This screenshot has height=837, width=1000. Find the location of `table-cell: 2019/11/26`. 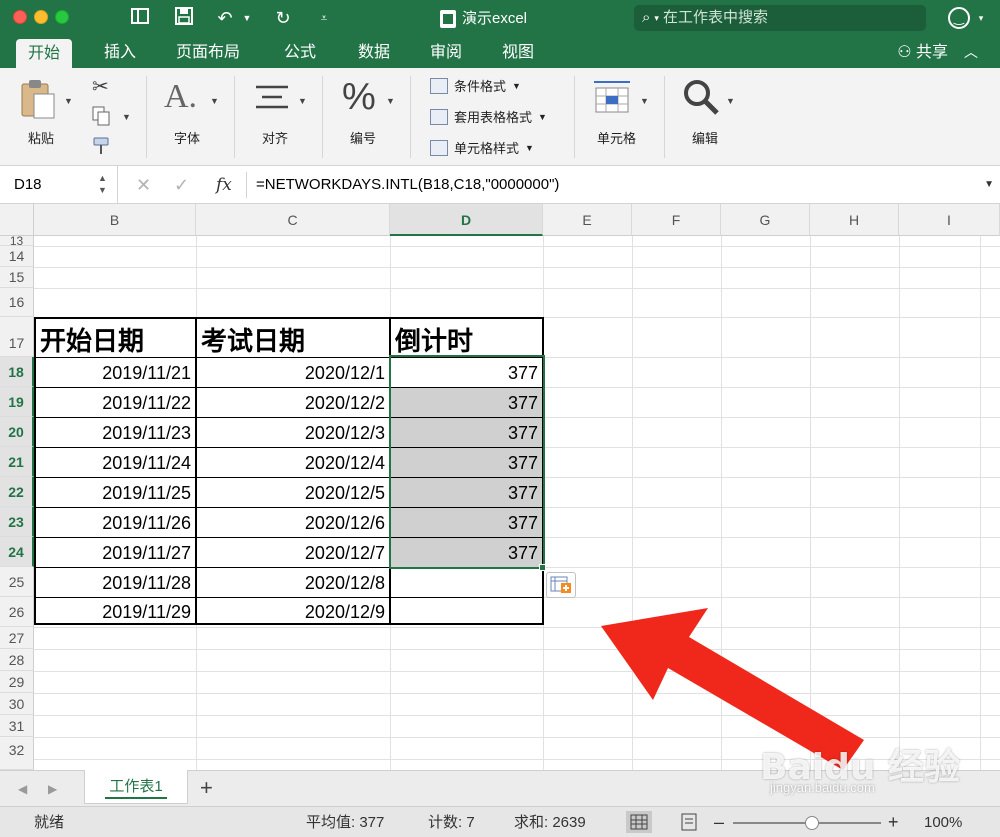

table-cell: 2019/11/26 is located at coordinates (115, 522).